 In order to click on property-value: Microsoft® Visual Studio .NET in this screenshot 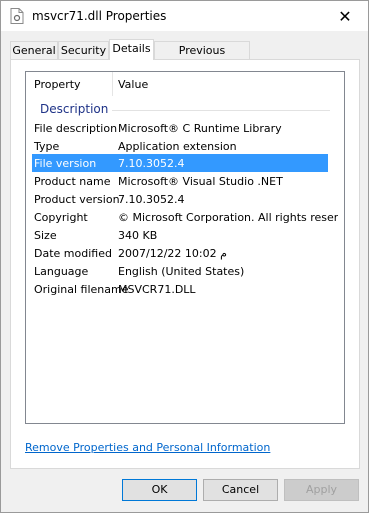, I will do `click(200, 181)`.